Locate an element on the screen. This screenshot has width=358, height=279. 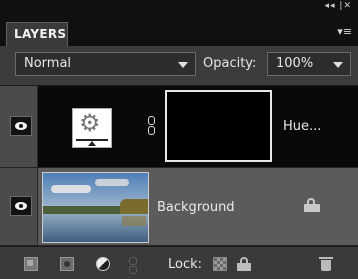
add-mask-icon is located at coordinates (67, 264).